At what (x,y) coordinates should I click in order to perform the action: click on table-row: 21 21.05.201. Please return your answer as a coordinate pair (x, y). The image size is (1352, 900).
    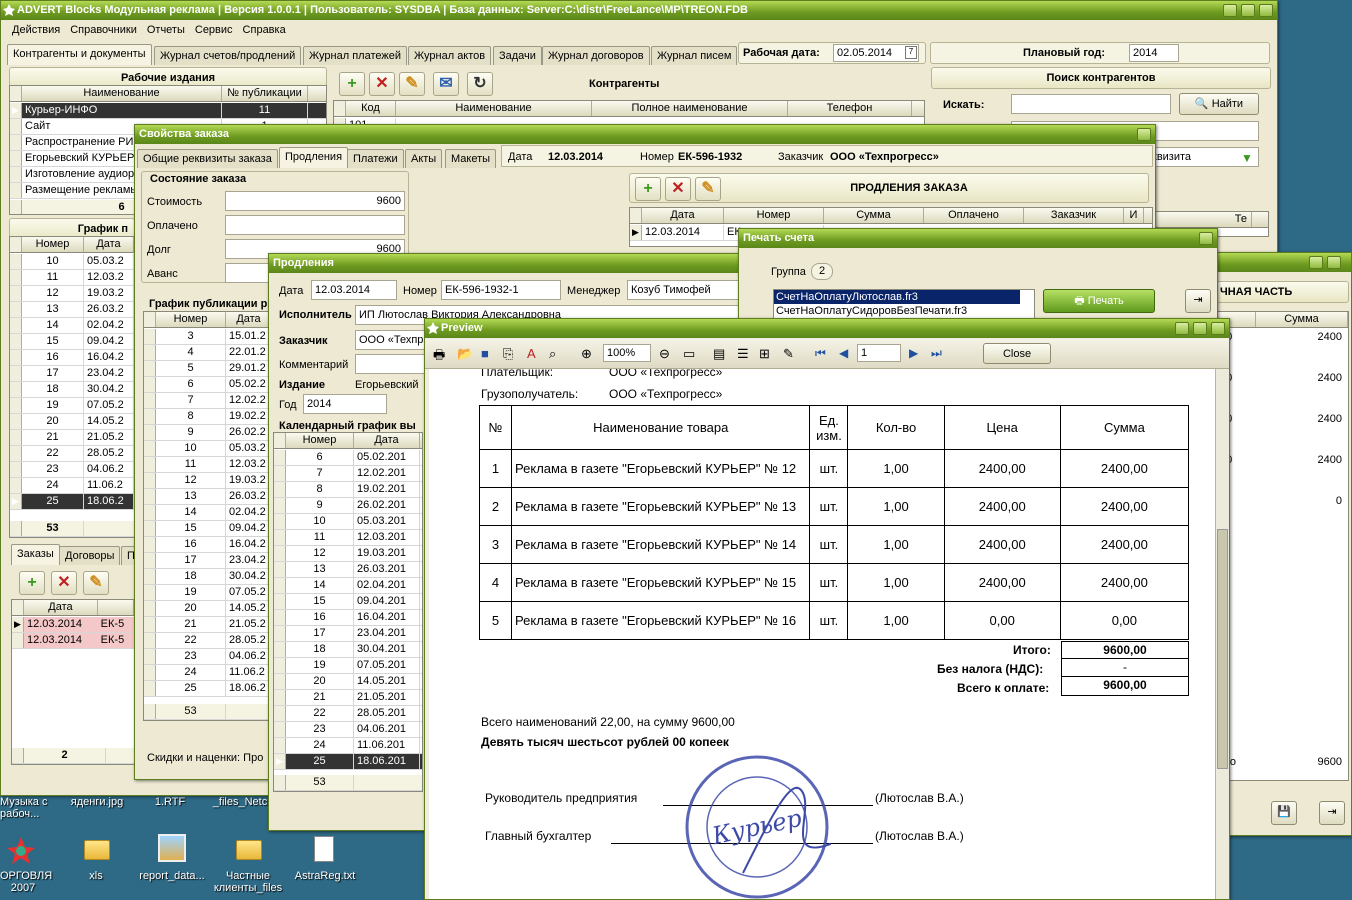
    Looking at the image, I should click on (348, 698).